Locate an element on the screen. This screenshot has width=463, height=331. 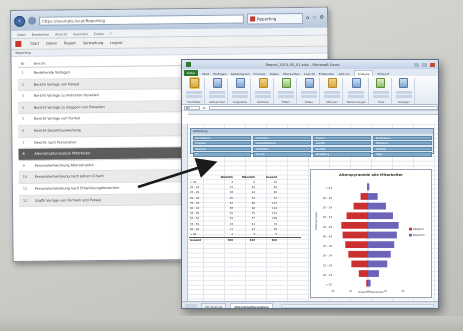
slicer-item: Entwicklung is located at coordinates (402, 137).